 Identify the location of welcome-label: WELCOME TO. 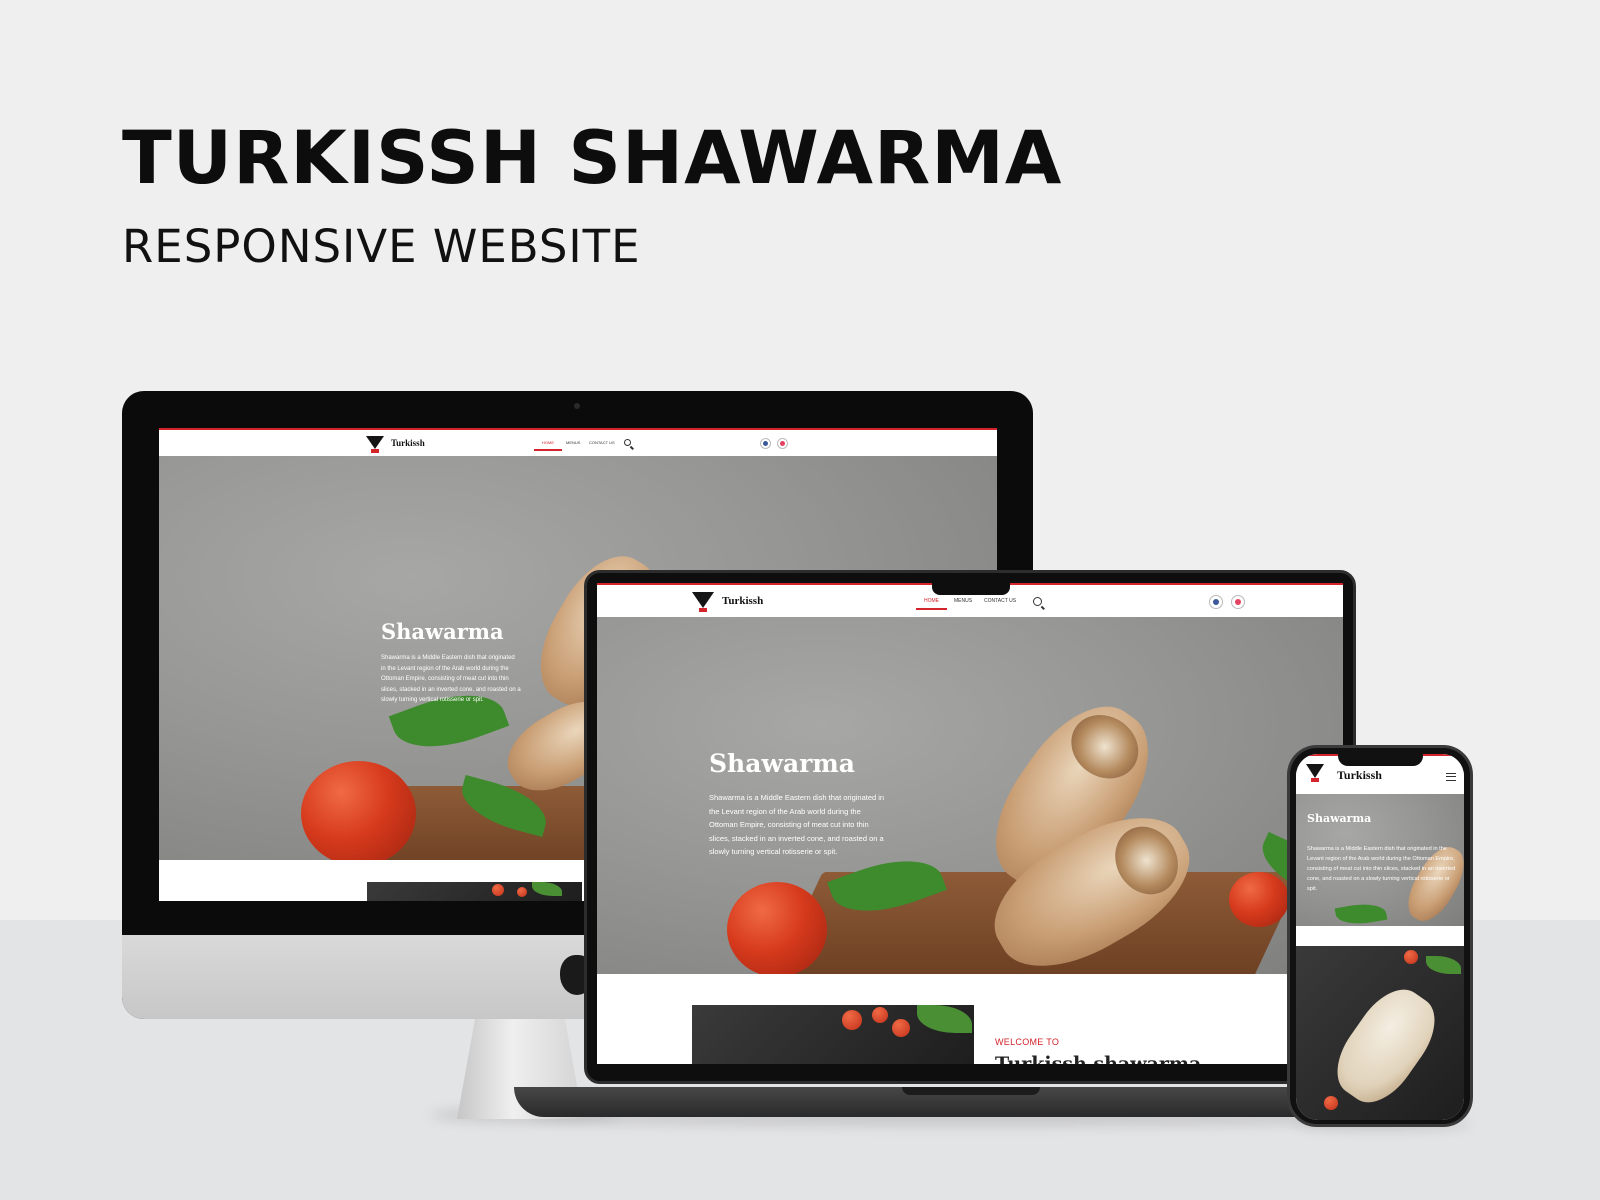
(1027, 1042).